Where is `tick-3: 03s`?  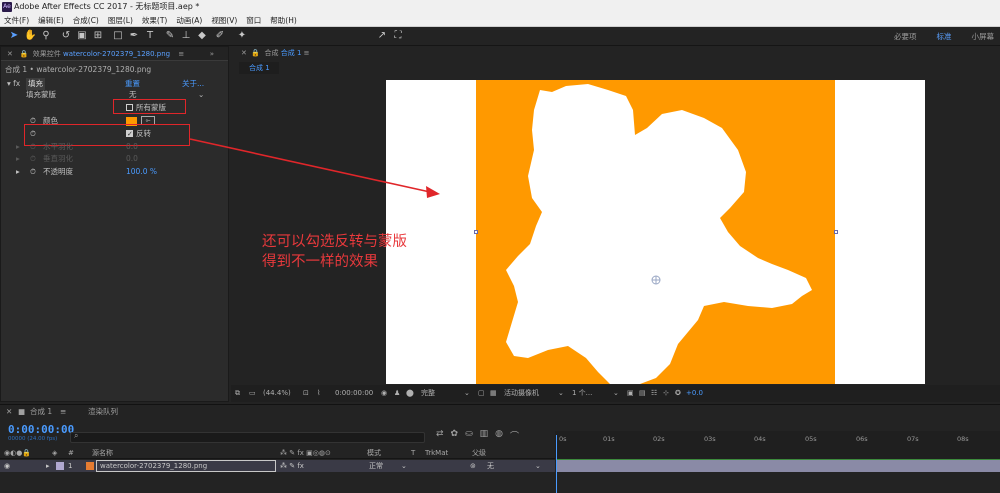
tick-3: 03s is located at coordinates (710, 439).